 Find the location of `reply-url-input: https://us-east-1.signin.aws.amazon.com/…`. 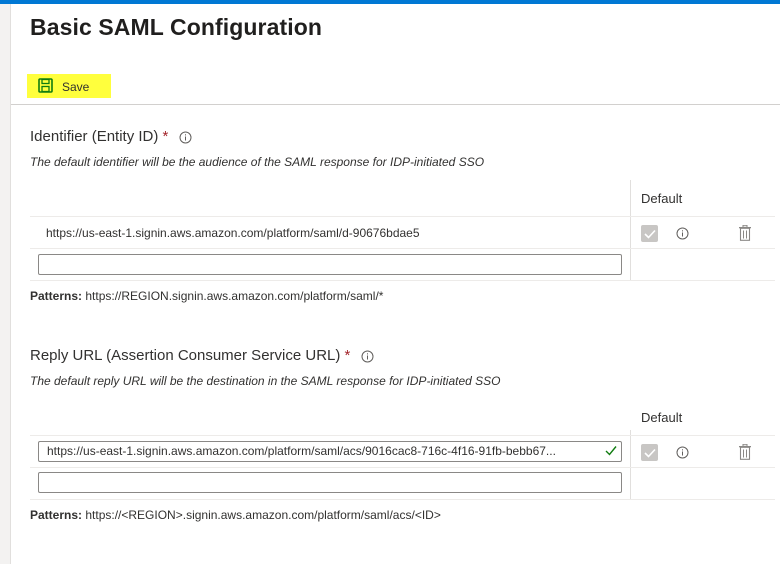

reply-url-input: https://us-east-1.signin.aws.amazon.com/… is located at coordinates (330, 451).